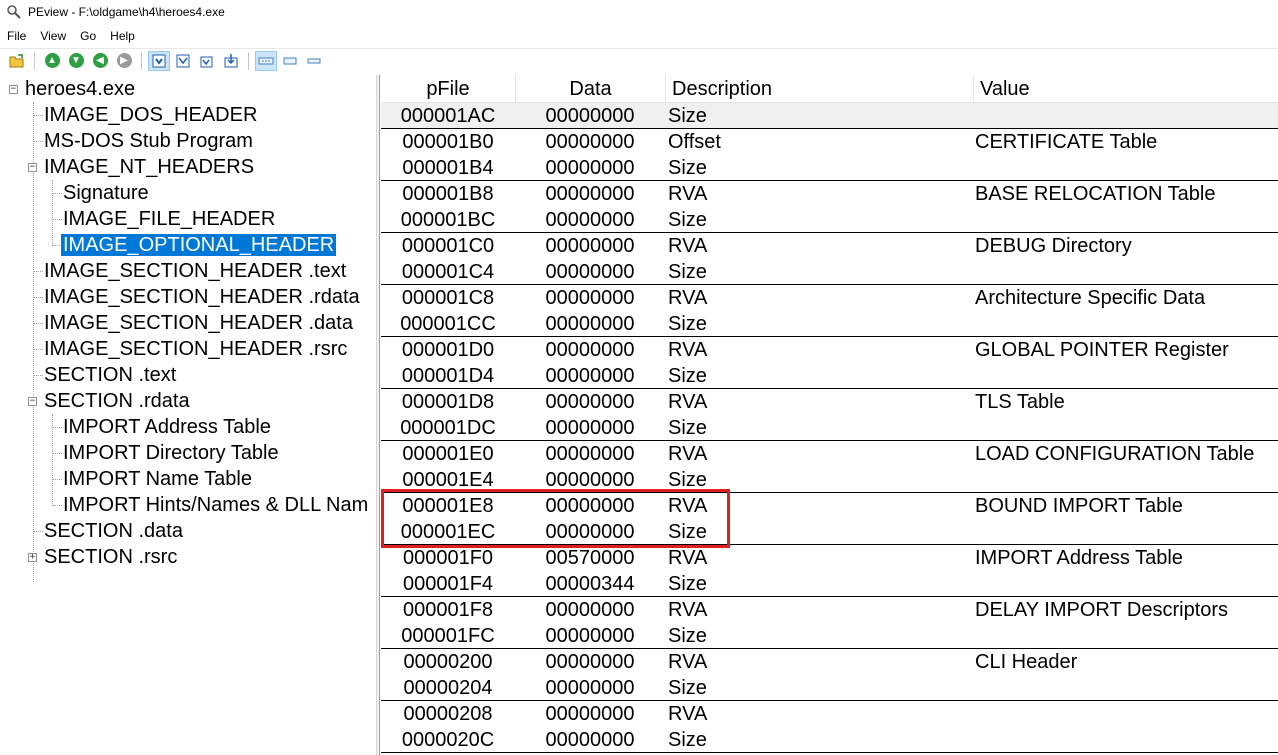 This screenshot has height=755, width=1278. What do you see at coordinates (76, 61) in the screenshot?
I see `go-bottom-button: ▼` at bounding box center [76, 61].